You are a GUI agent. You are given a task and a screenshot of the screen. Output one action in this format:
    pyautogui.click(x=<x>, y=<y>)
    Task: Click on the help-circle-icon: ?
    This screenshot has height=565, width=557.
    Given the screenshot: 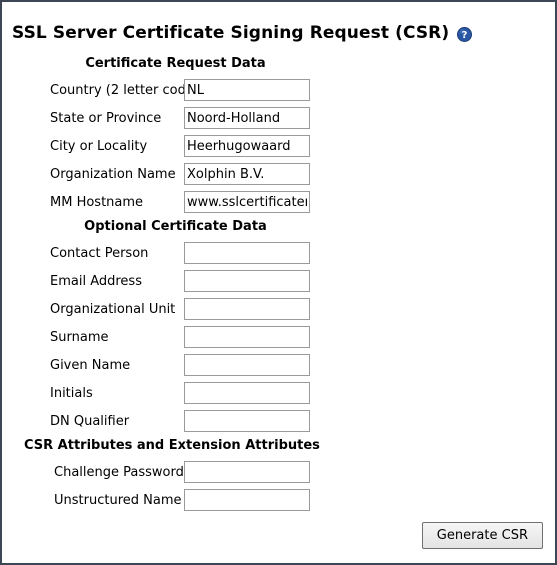 What is the action you would take?
    pyautogui.click(x=465, y=34)
    